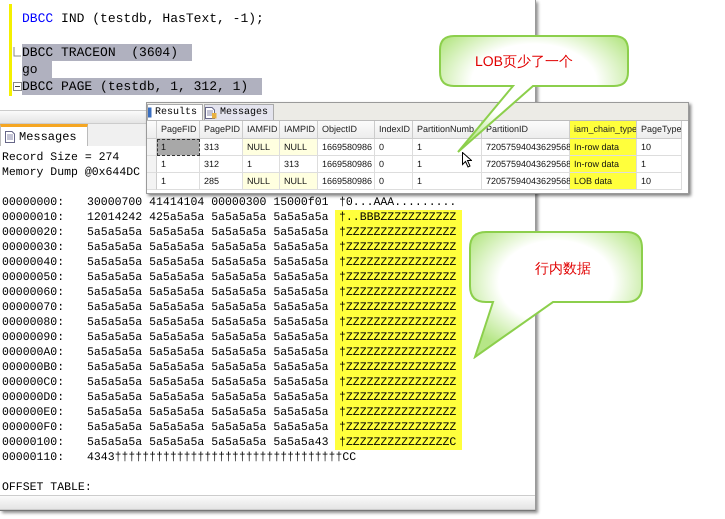  Describe the element at coordinates (398, 442) in the screenshot. I see `dump-text: †ZZZZZZZZZZZZZZZC` at that location.